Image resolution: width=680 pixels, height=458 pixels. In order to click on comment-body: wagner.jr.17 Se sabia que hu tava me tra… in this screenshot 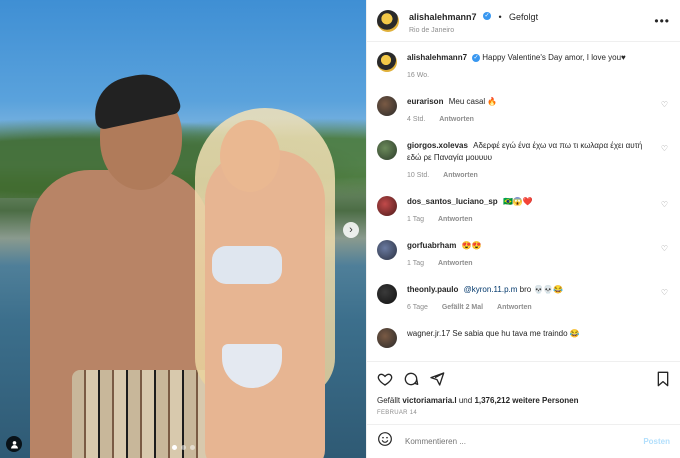, I will do `click(493, 333)`.